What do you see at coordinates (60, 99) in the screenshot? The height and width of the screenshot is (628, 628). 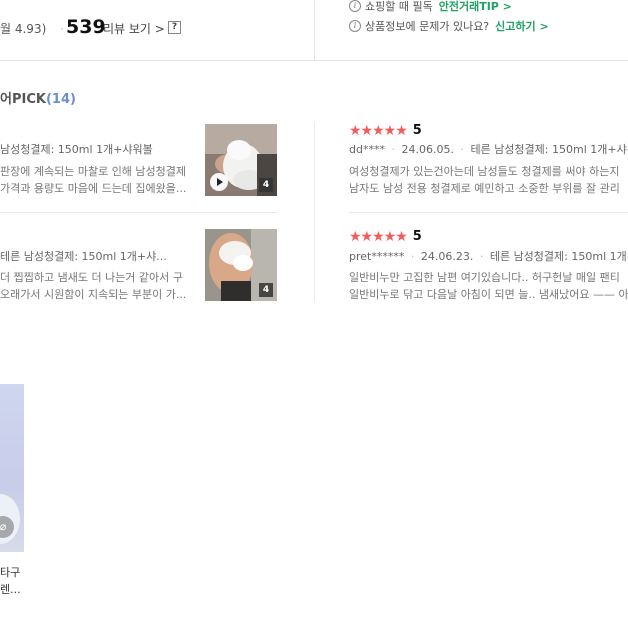 I see `section-count: (14)` at bounding box center [60, 99].